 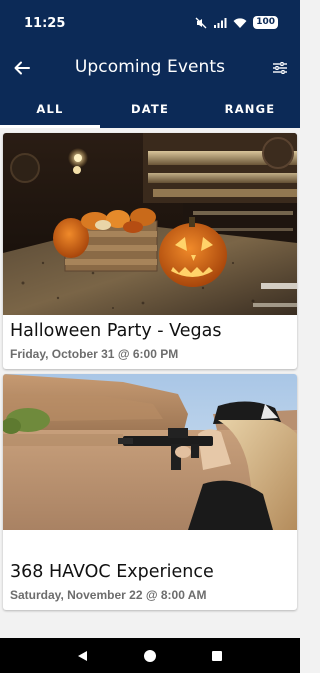 I want to click on arrow-left-icon, so click(x=22, y=68).